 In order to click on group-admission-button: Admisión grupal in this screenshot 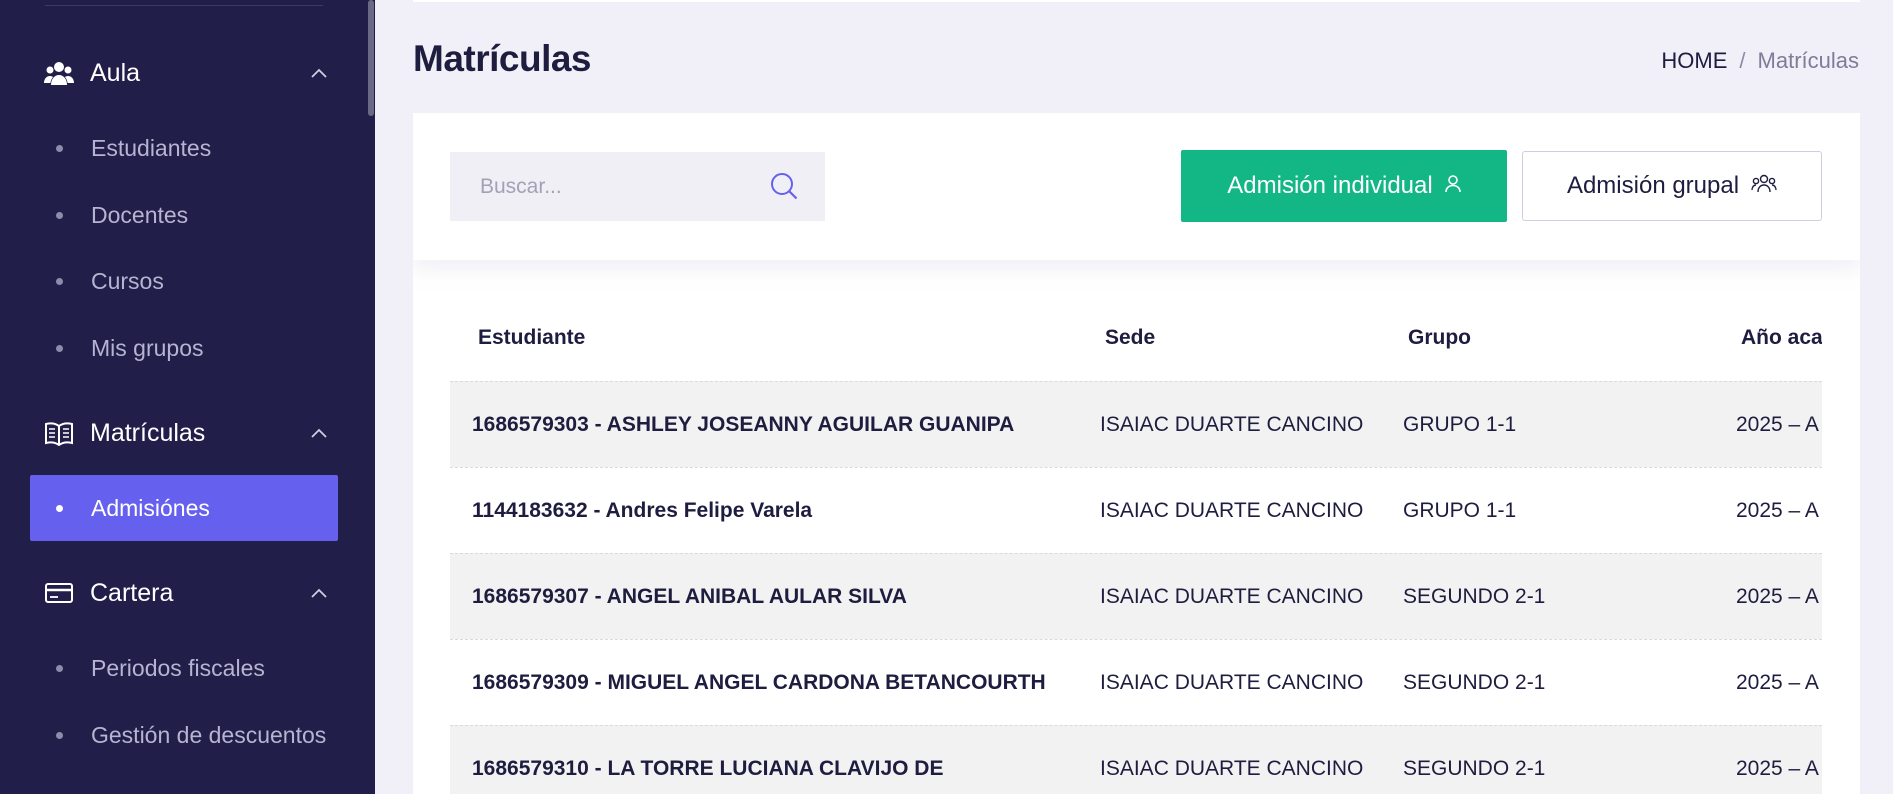, I will do `click(1672, 186)`.